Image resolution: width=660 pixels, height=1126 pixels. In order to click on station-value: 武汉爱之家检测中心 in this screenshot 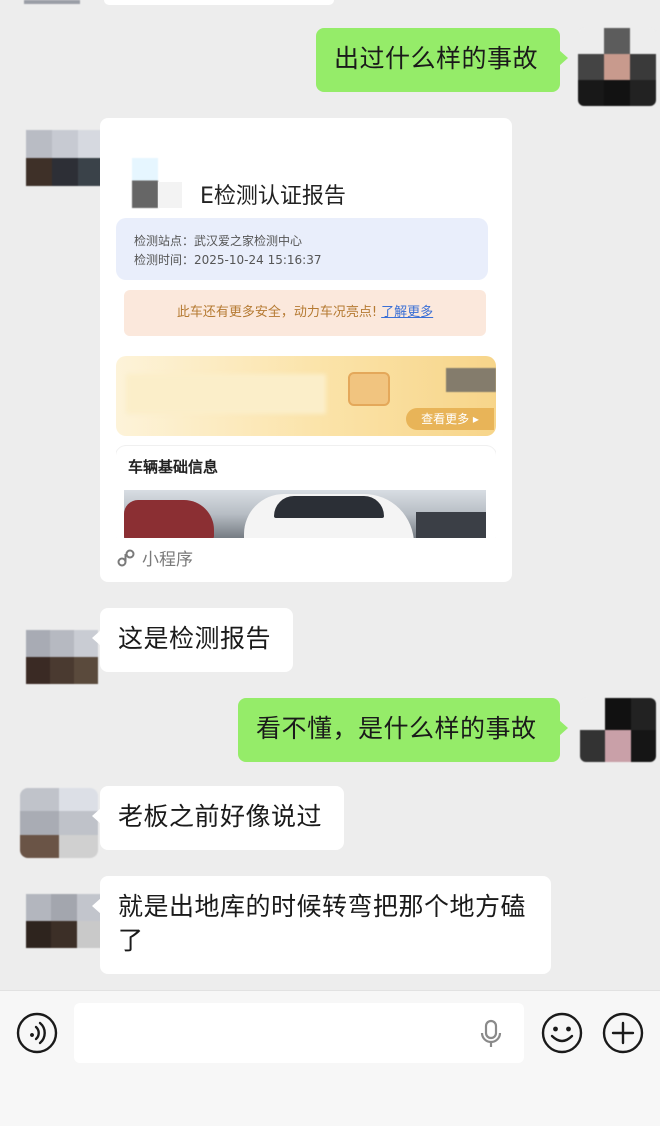, I will do `click(248, 241)`.